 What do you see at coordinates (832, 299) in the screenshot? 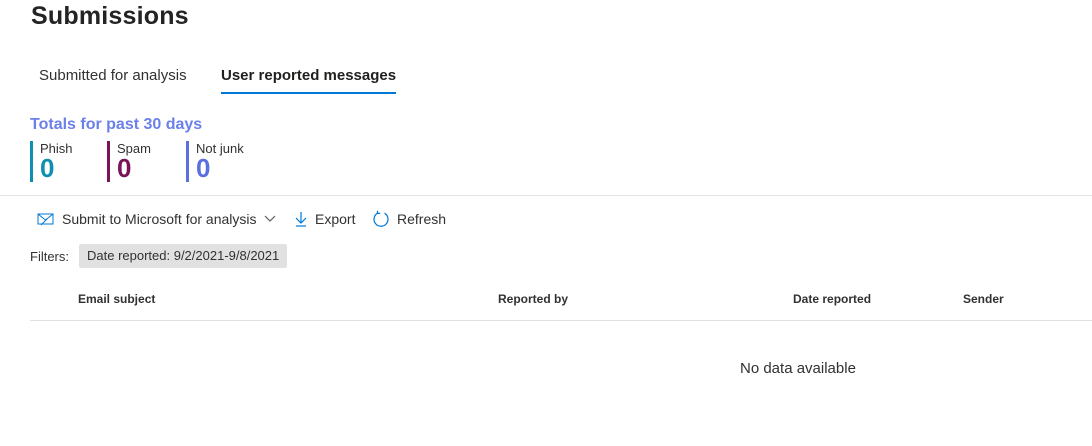
I see `column-header-date-reported: Date reported` at bounding box center [832, 299].